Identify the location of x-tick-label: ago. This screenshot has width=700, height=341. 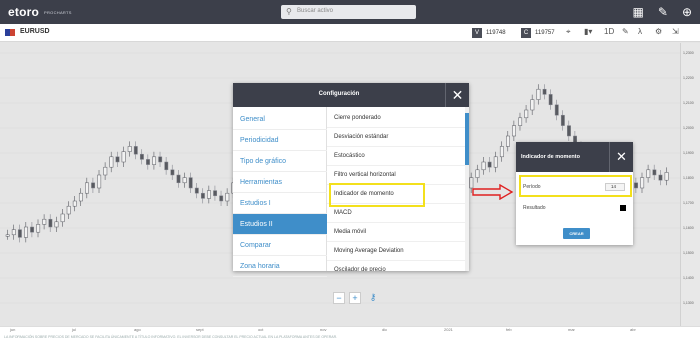
(137, 329).